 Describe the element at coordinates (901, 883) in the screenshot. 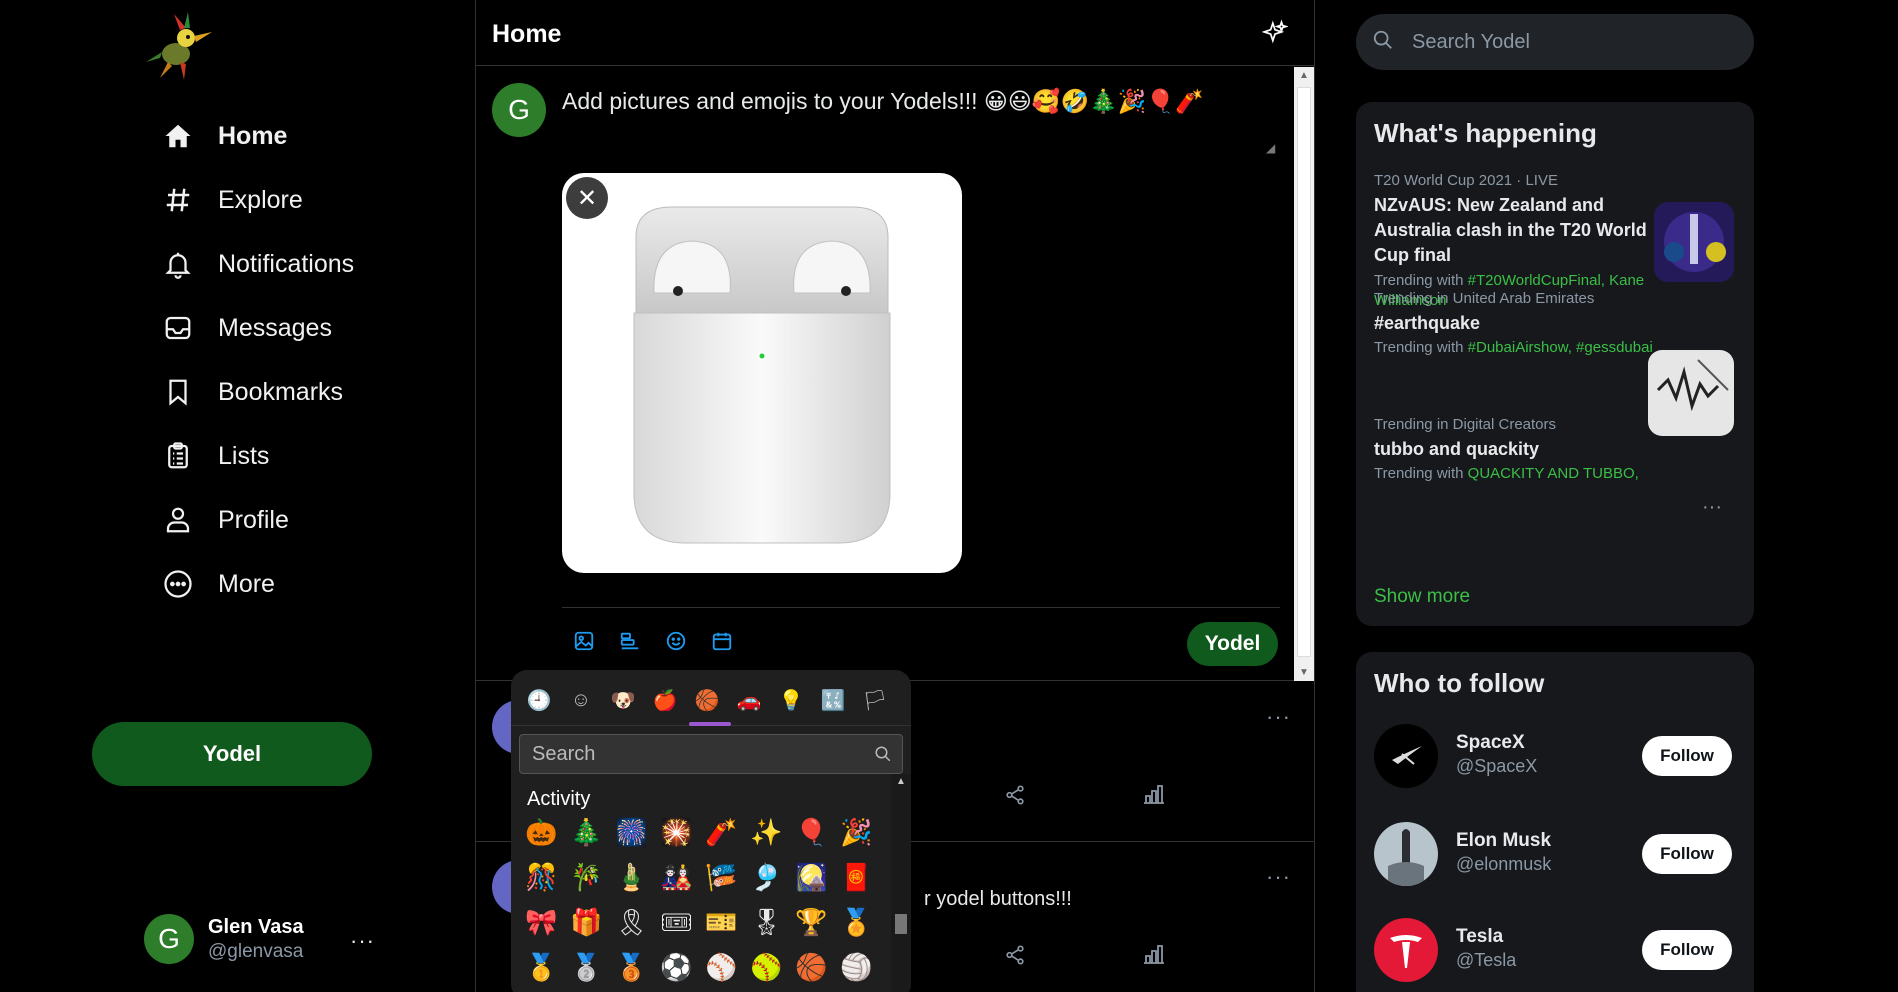

I see `emoji-scrollbar: ▲` at that location.